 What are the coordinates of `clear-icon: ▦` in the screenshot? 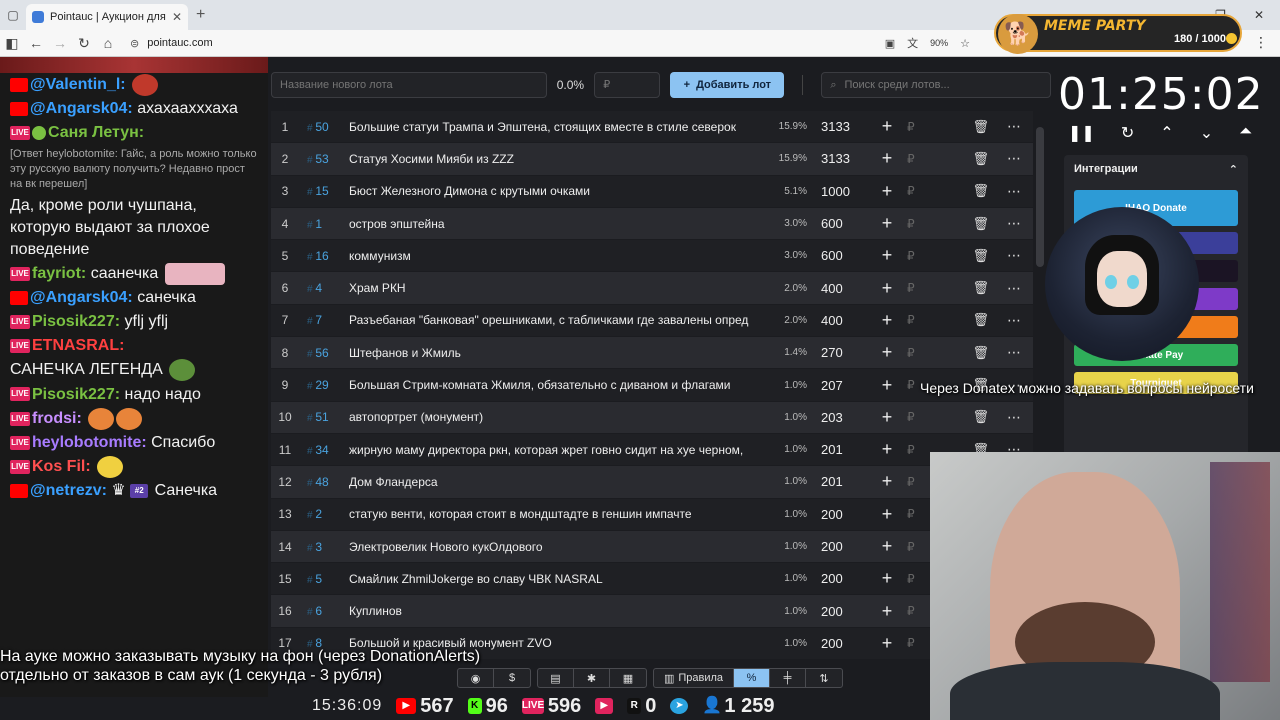 It's located at (628, 678).